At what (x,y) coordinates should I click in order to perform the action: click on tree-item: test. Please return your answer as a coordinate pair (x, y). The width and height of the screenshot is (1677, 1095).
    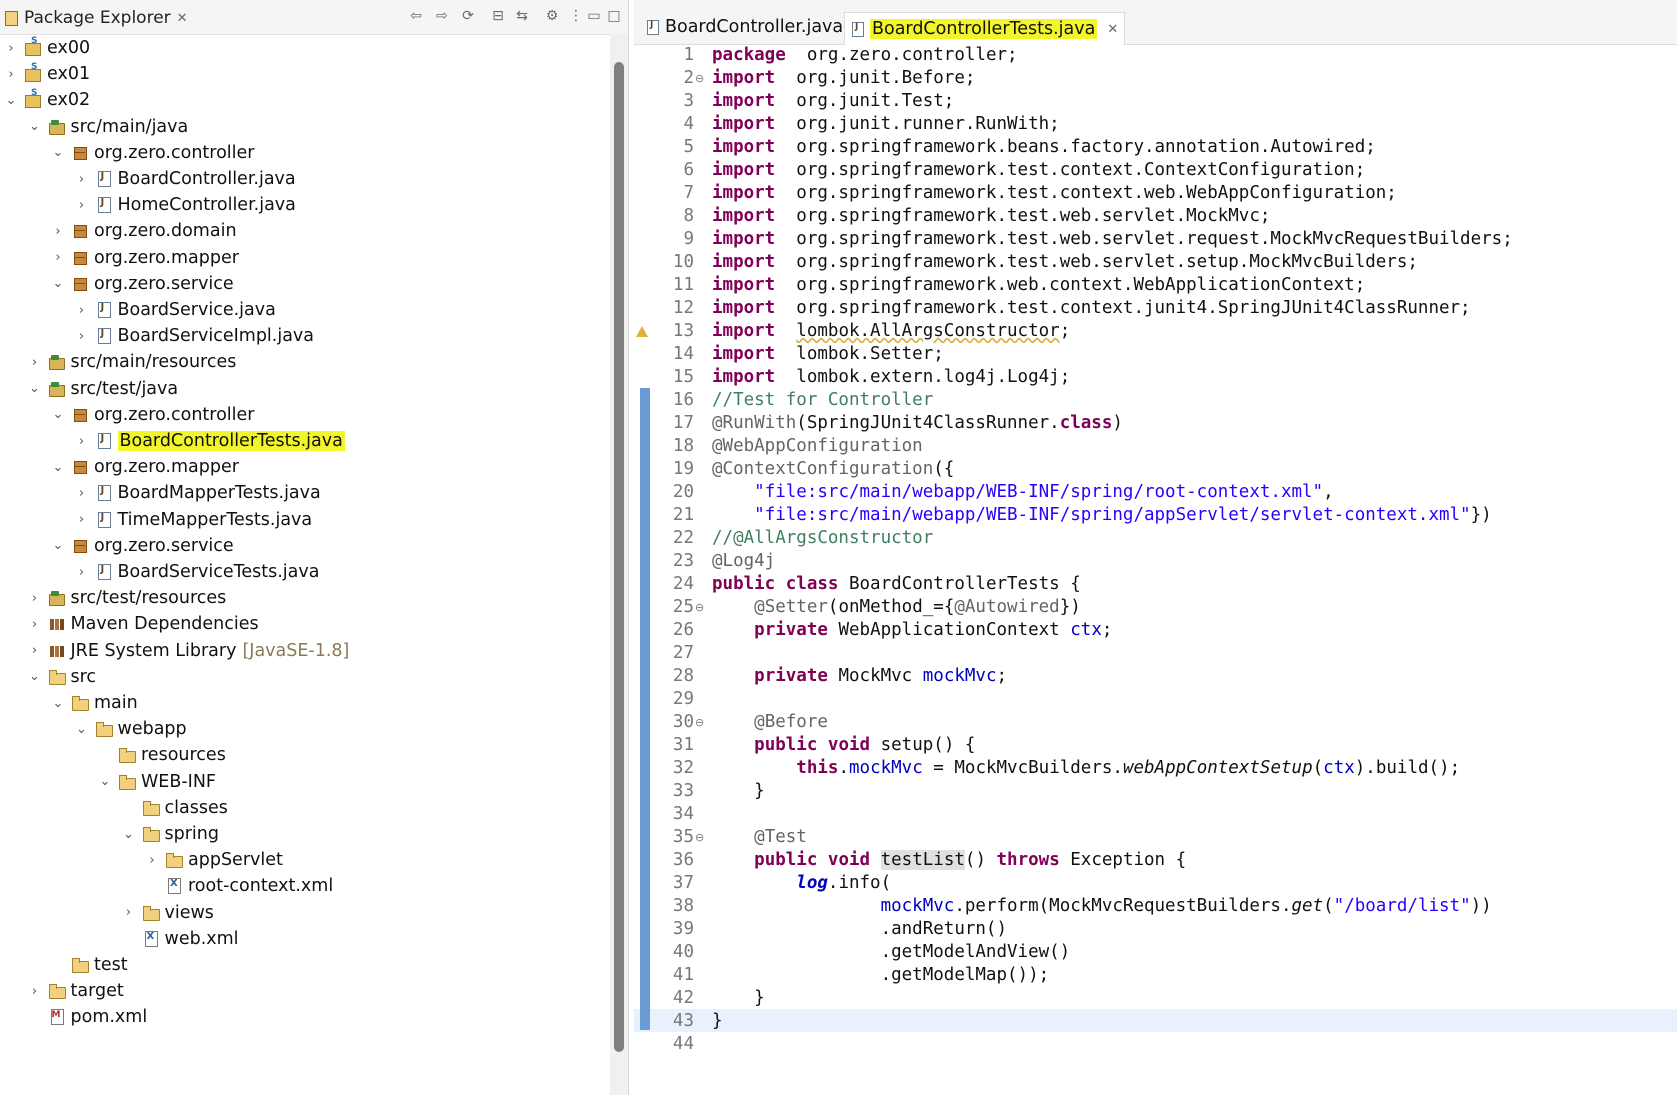
    Looking at the image, I should click on (99, 965).